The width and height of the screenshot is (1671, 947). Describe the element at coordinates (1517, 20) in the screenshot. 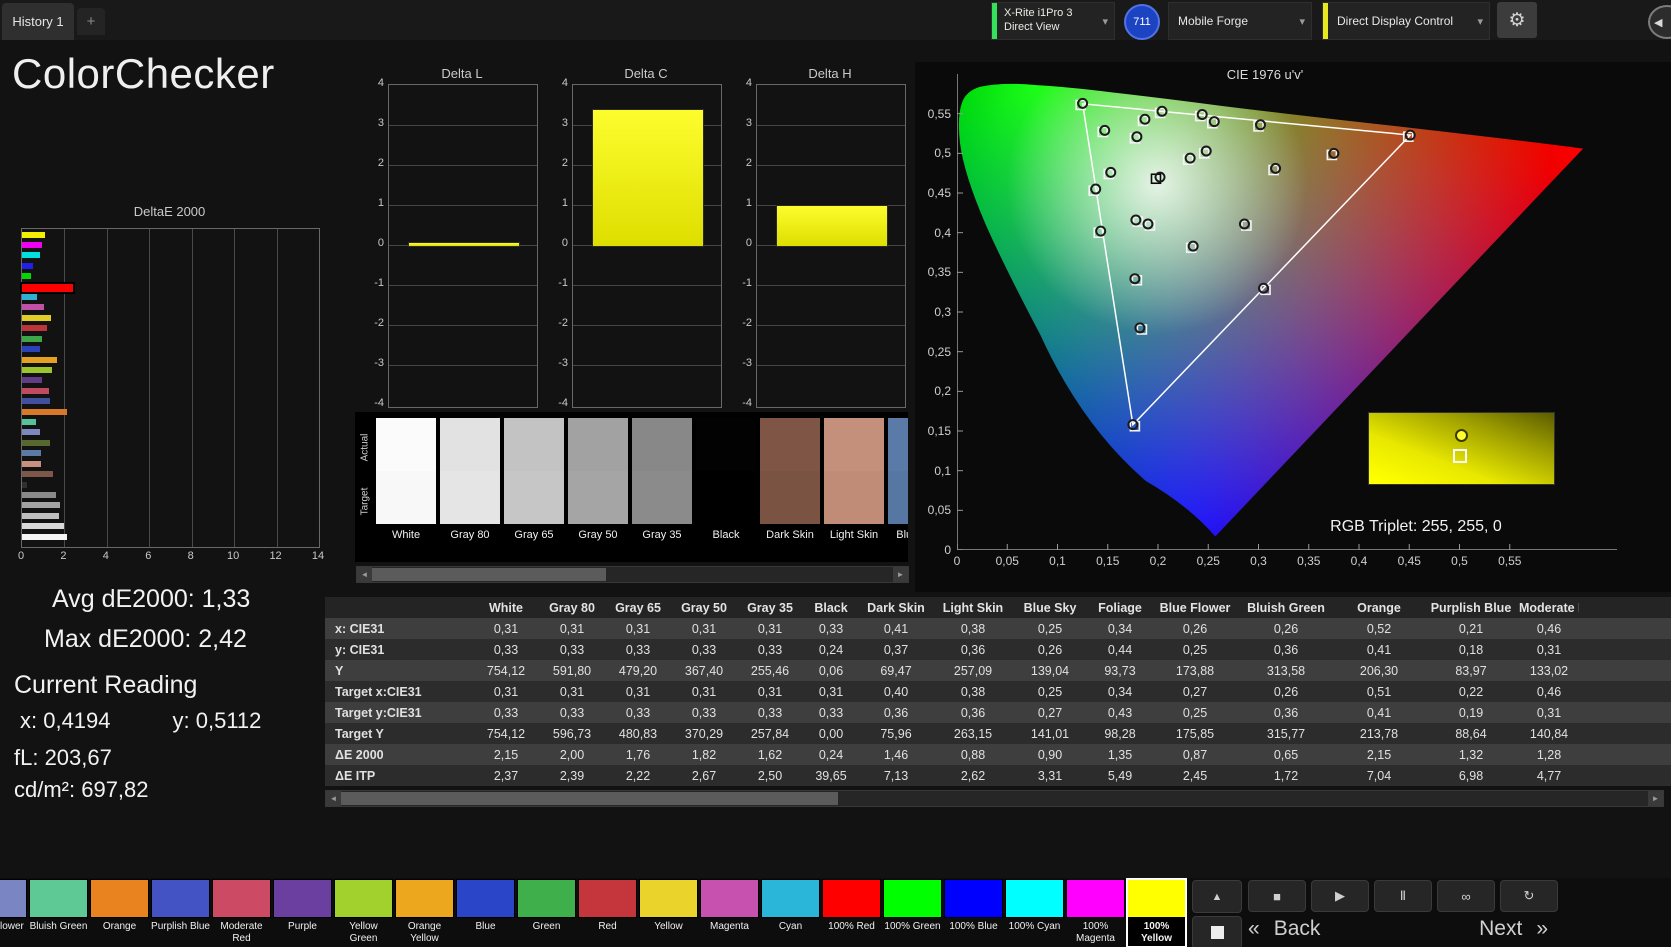

I see `settings-button: ⚙` at that location.